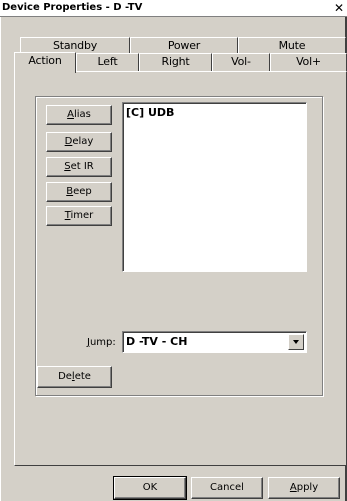 The width and height of the screenshot is (347, 501). I want to click on ok-label: OK, so click(150, 487).